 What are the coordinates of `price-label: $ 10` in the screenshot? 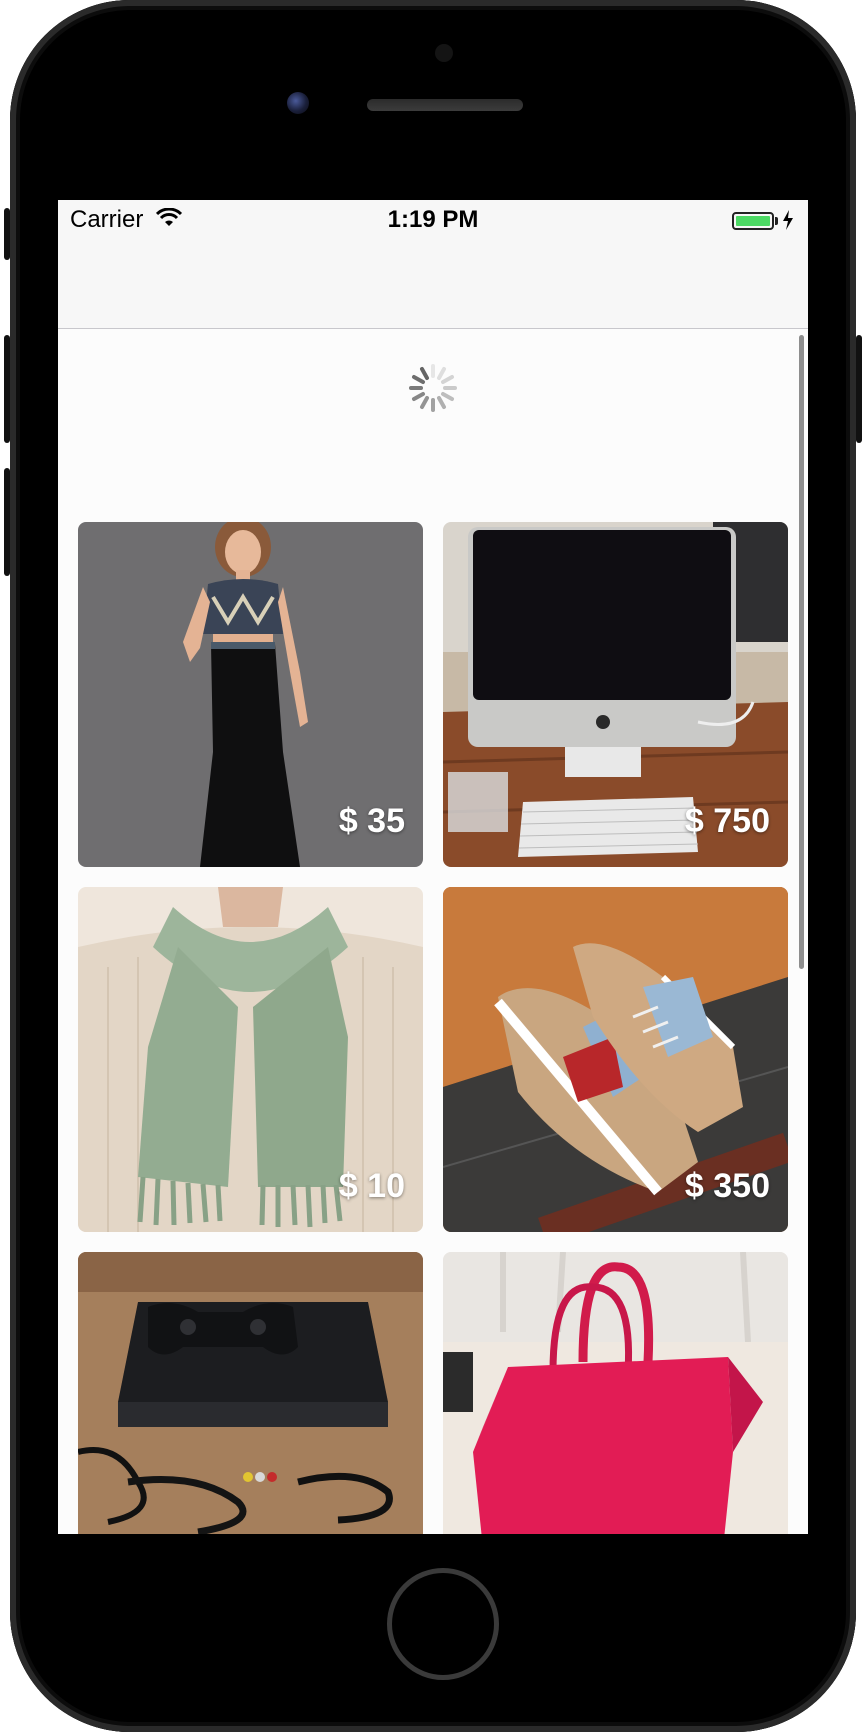 It's located at (371, 1186).